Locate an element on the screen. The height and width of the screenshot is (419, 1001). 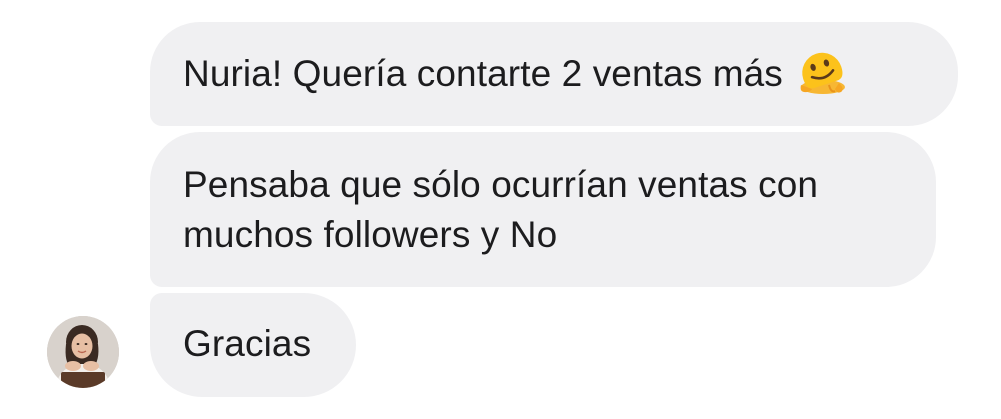
message-bubble: Gracias is located at coordinates (253, 345).